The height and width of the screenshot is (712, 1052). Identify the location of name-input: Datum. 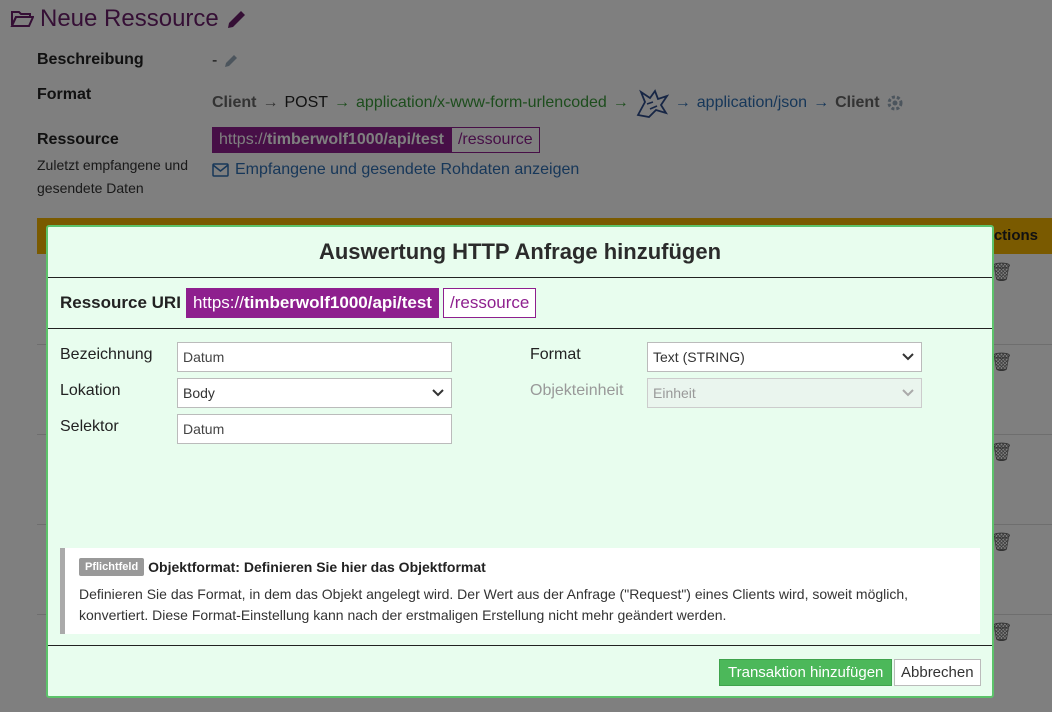
(314, 357).